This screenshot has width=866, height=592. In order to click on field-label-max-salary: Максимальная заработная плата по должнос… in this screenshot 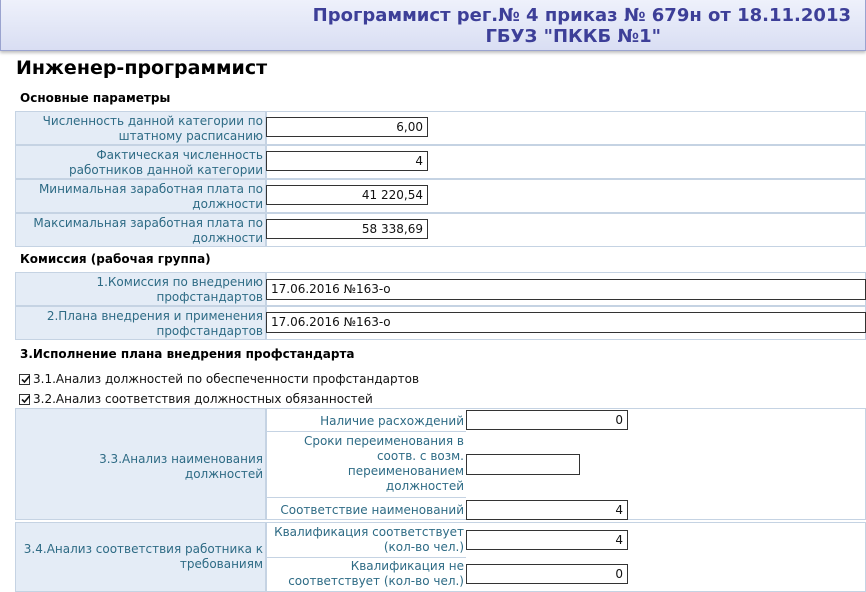, I will do `click(140, 230)`.